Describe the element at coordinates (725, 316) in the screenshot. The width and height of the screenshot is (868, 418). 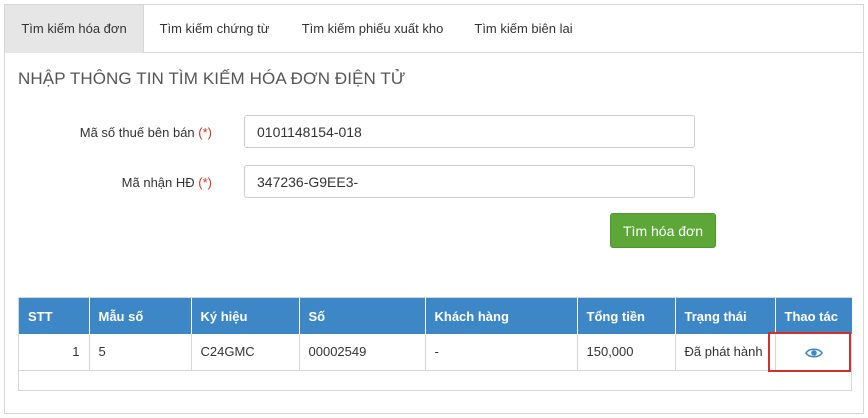
I see `header-trang-thai: Trạng thái` at that location.